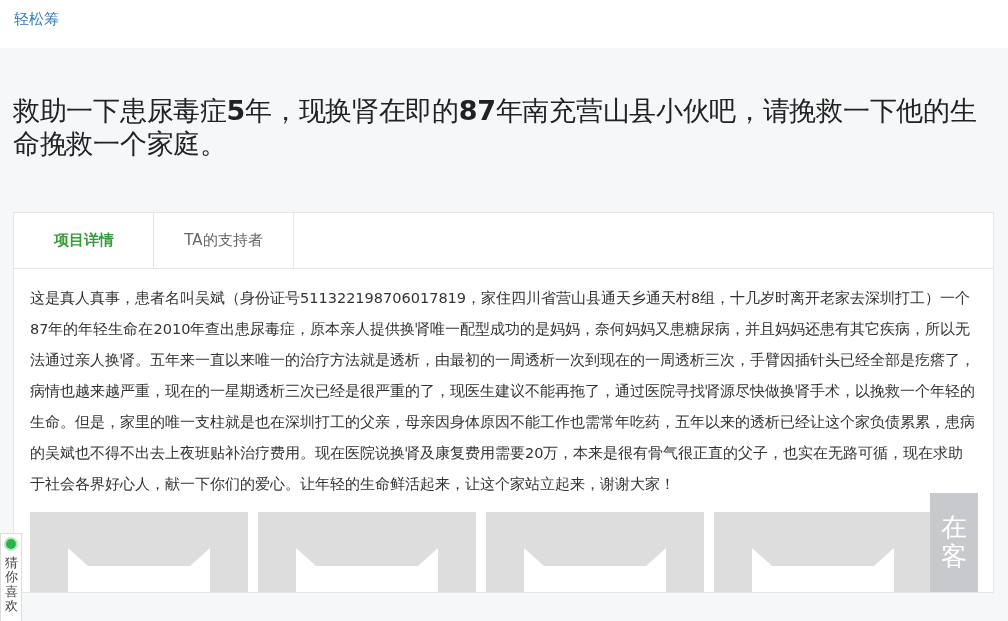  Describe the element at coordinates (36, 19) in the screenshot. I see `brand-link: 轻松筹` at that location.